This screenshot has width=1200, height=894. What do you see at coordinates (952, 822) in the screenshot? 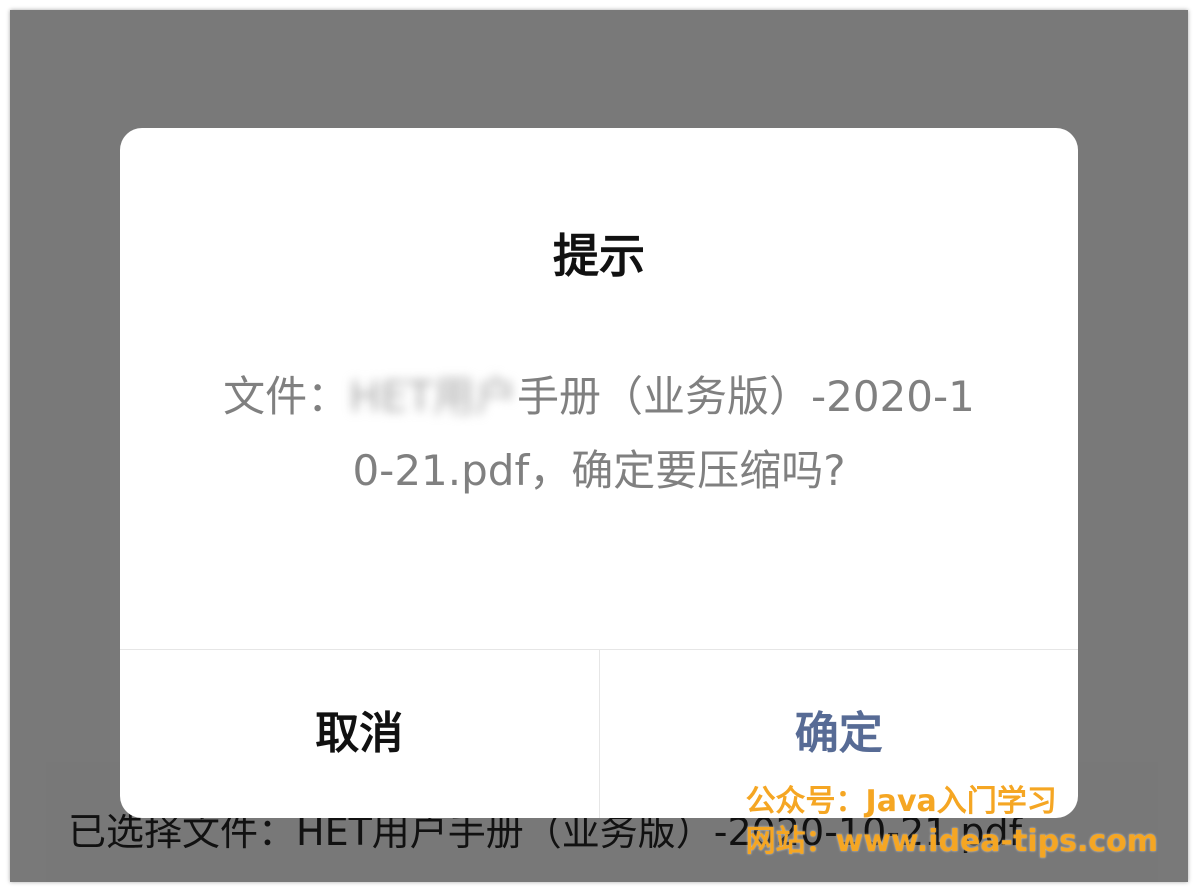
I see `watermark: 公众号：Java入门学习 网站：www.idea-tips.com` at bounding box center [952, 822].